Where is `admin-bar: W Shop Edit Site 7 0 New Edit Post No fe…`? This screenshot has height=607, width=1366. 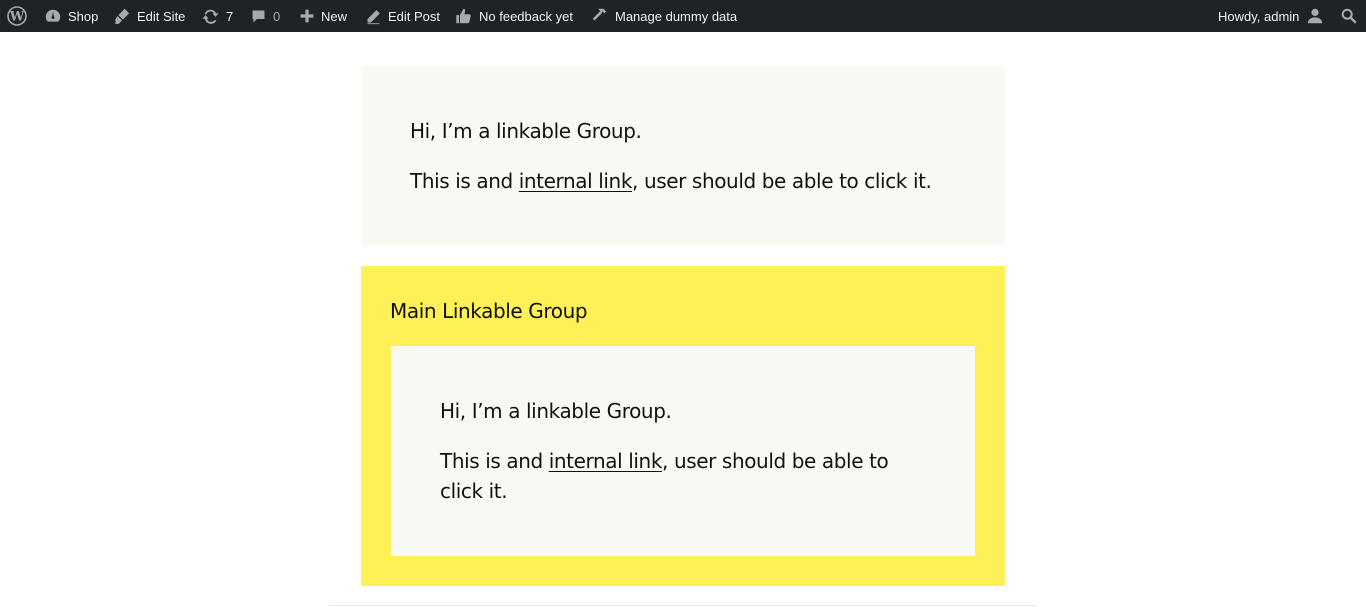 admin-bar: W Shop Edit Site 7 0 New Edit Post No fe… is located at coordinates (683, 16).